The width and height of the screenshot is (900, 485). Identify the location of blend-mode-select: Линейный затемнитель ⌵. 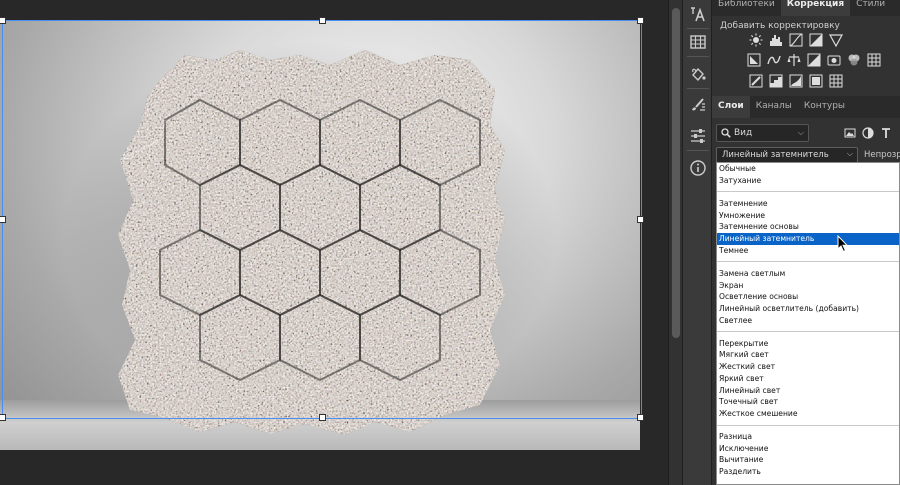
(787, 155).